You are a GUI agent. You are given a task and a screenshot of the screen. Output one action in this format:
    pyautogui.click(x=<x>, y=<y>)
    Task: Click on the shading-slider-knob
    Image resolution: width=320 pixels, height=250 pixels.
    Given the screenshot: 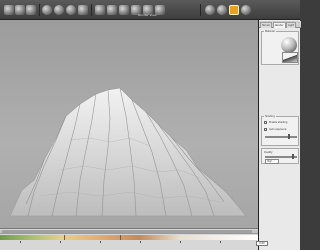 What is the action you would take?
    pyautogui.click(x=289, y=136)
    